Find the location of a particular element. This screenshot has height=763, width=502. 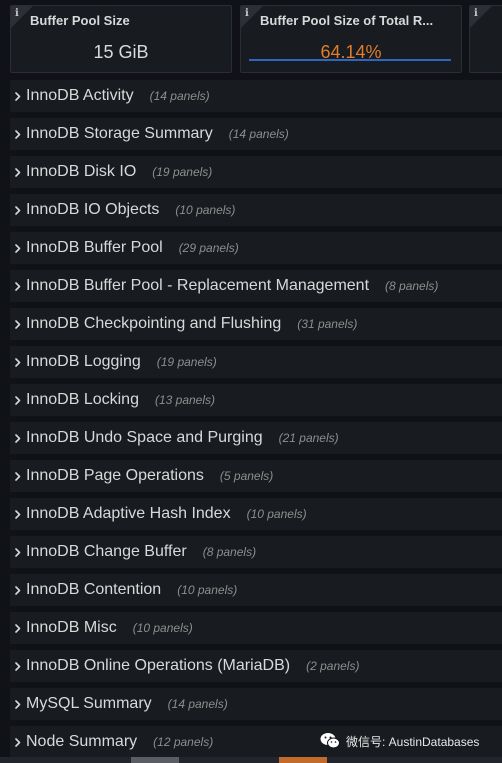

row-title: InnoDB Logging is located at coordinates (83, 361).